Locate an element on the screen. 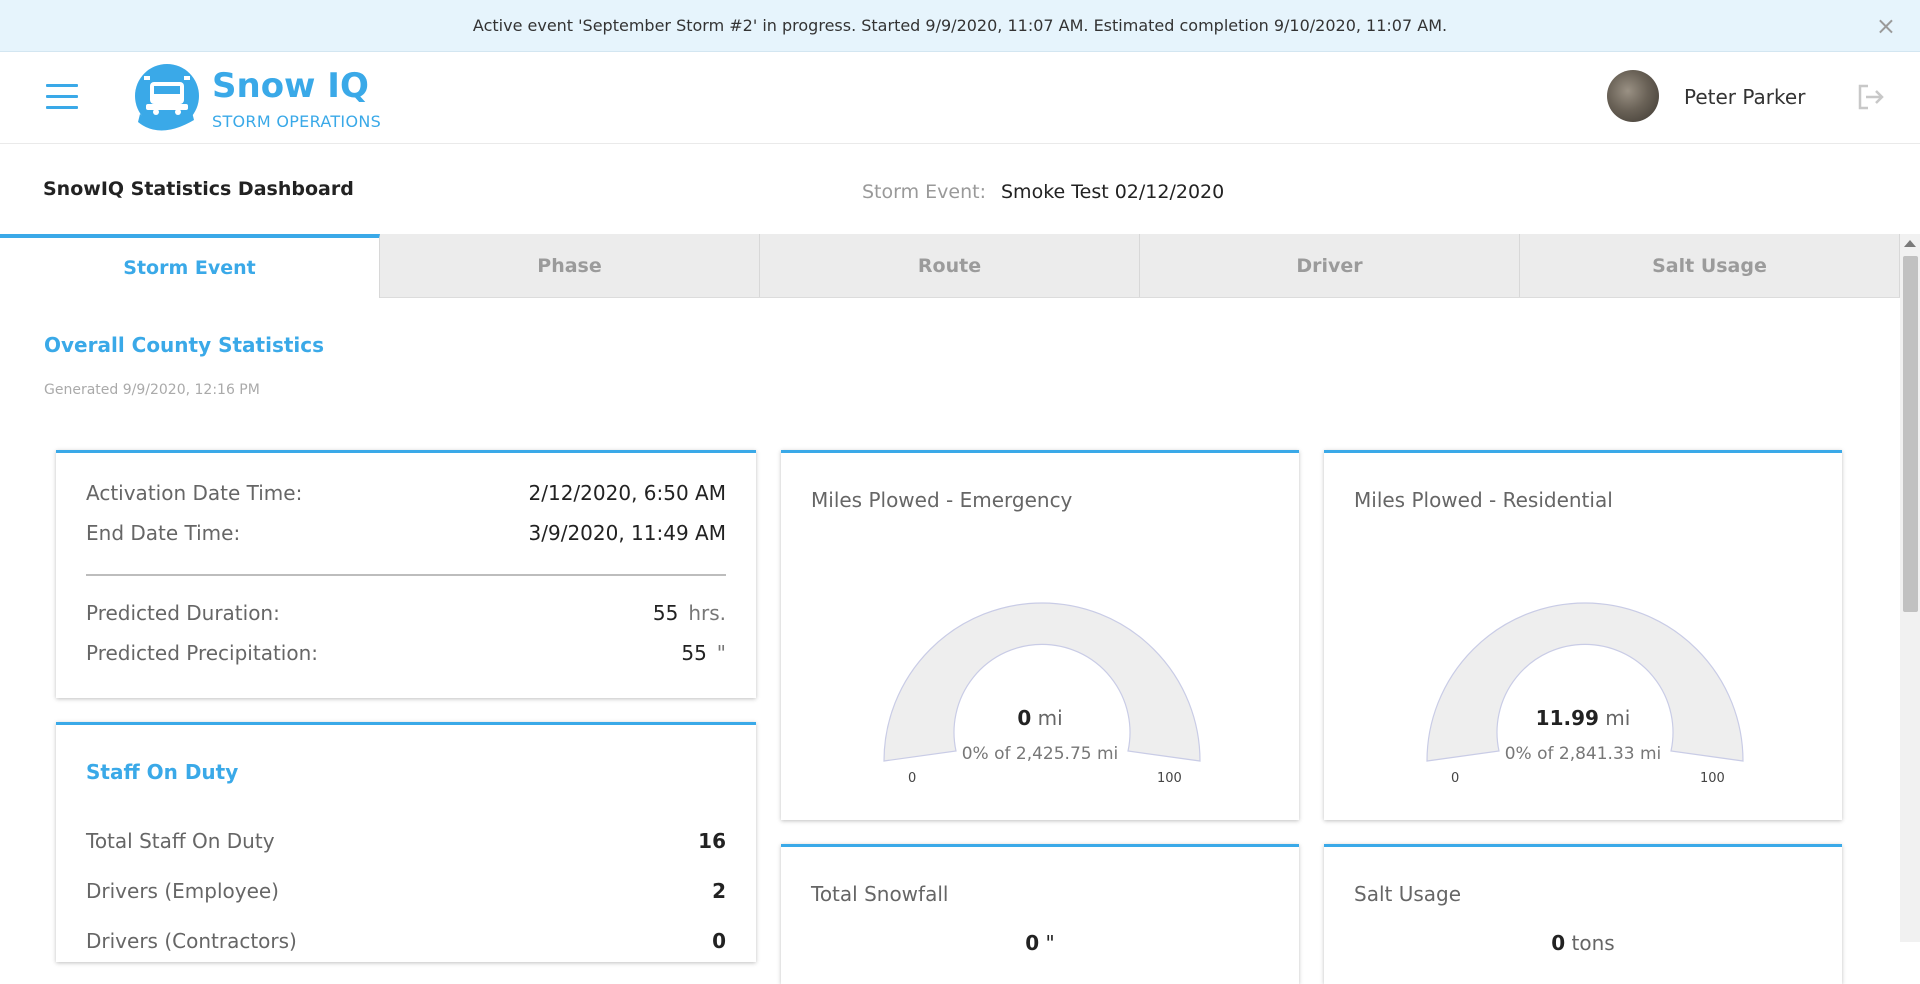 The width and height of the screenshot is (1920, 984). staff-row-label: Drivers (Employee) is located at coordinates (182, 891).